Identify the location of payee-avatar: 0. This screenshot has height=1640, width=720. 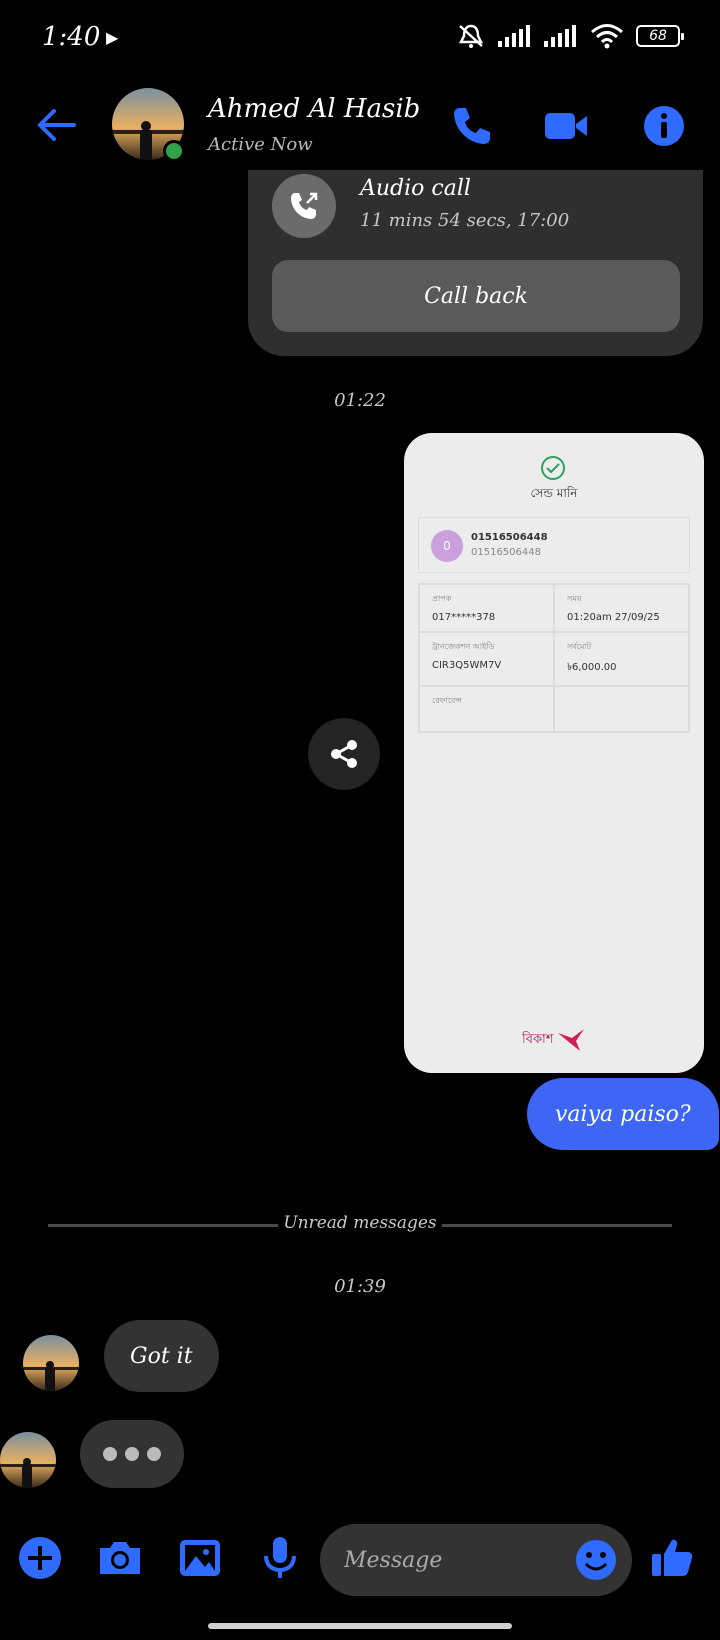
(447, 546).